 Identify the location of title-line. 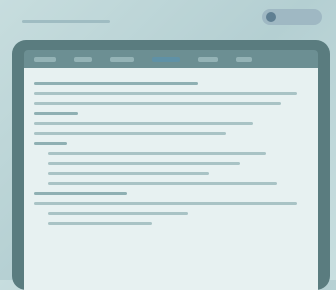
(116, 83).